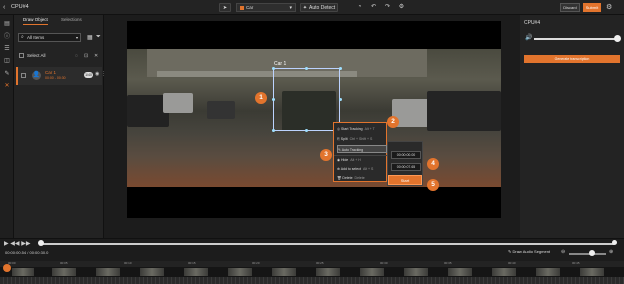 The height and width of the screenshot is (284, 624). What do you see at coordinates (320, 263) in the screenshot?
I see `ruler-tick: 00:25` at bounding box center [320, 263].